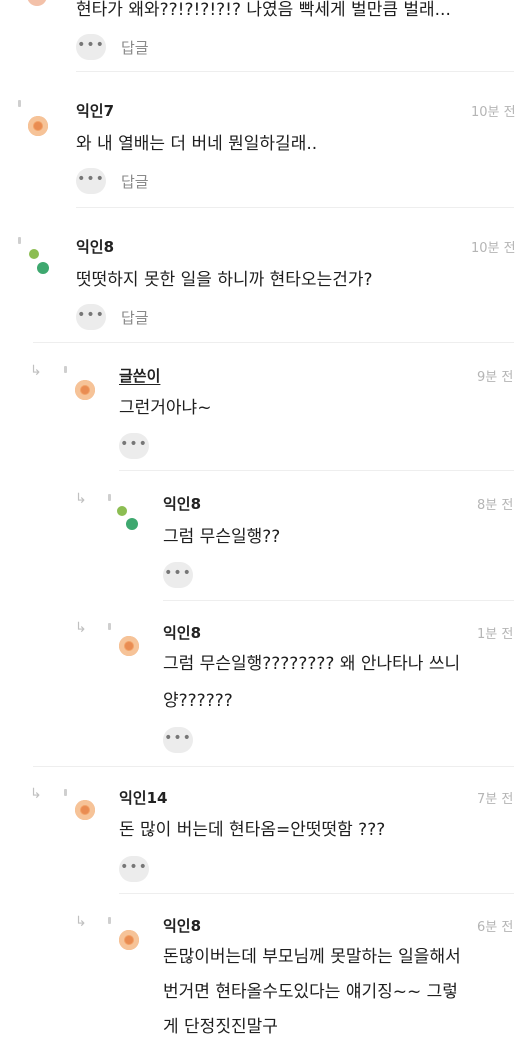  I want to click on avatar-partial, so click(37, 3).